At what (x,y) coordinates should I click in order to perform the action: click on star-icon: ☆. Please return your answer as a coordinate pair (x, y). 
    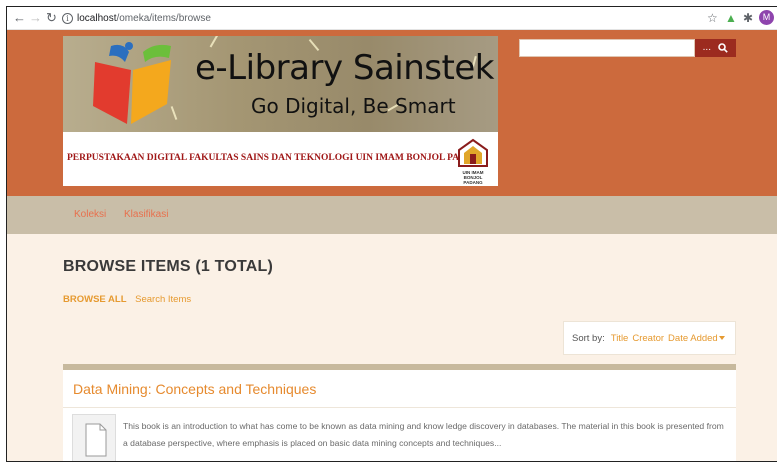
    Looking at the image, I should click on (712, 18).